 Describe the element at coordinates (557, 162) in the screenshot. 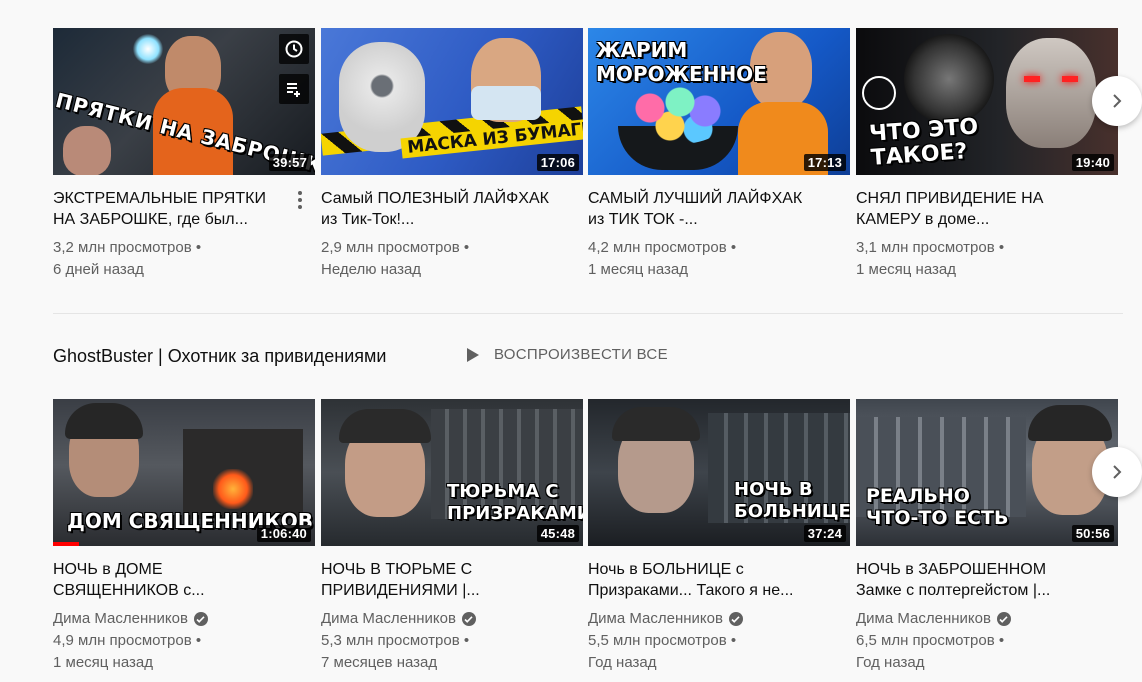

I see `duration-badge: 17:06` at that location.